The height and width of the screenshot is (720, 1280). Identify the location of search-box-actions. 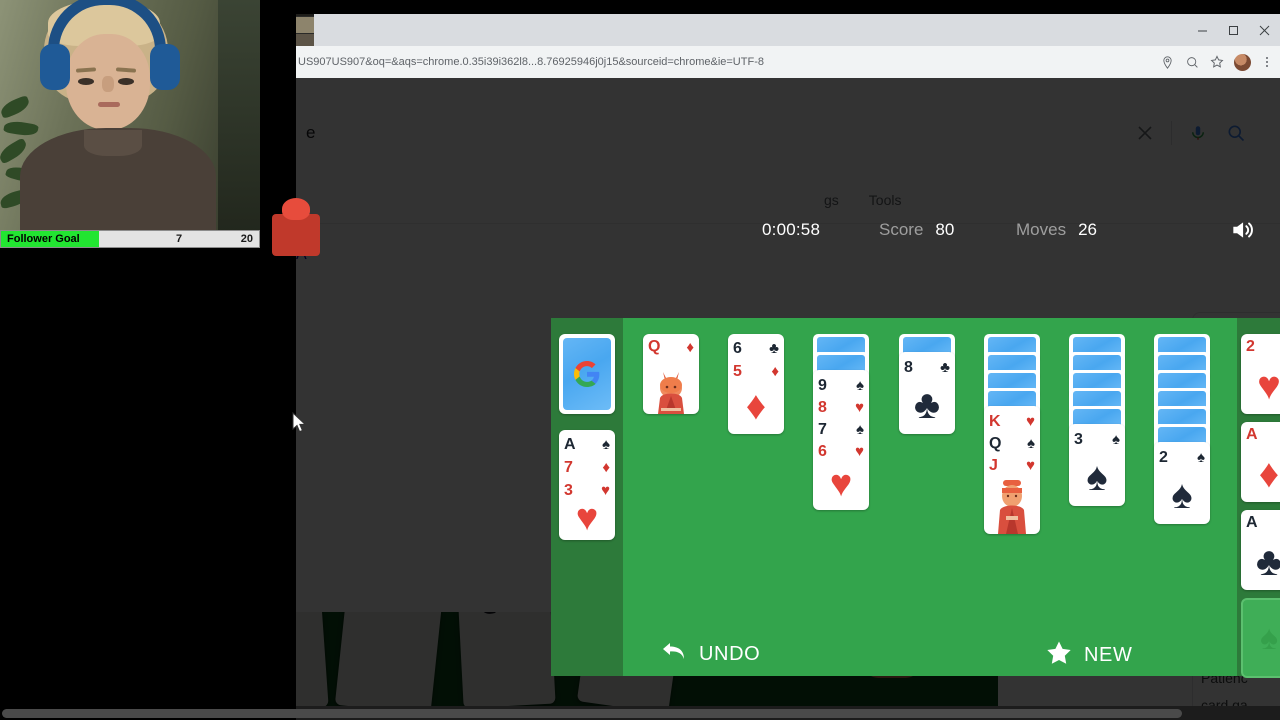
(1190, 133).